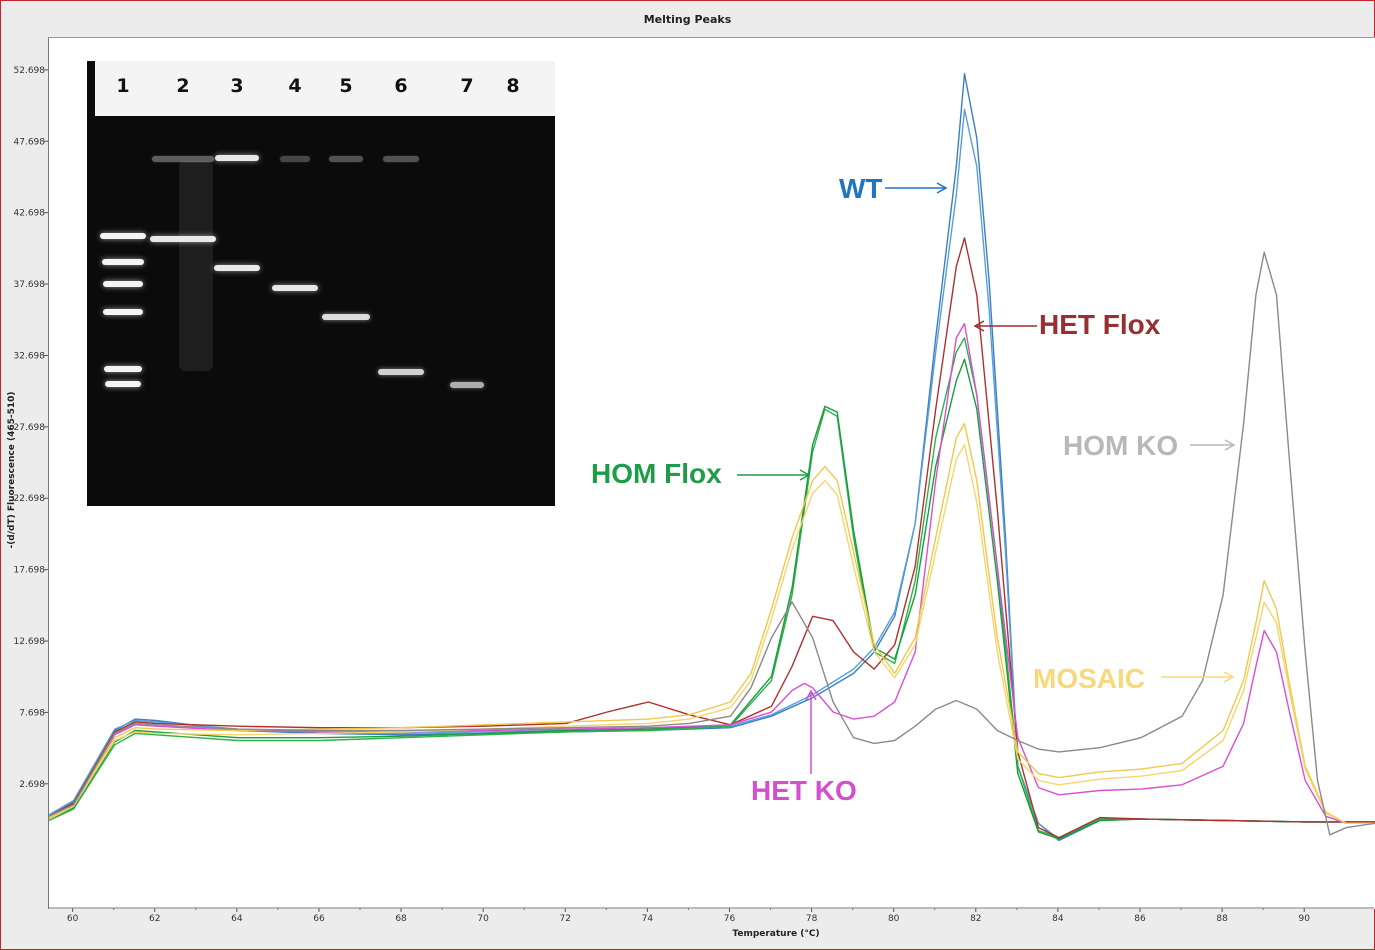 The width and height of the screenshot is (1375, 950). I want to click on gel-lane-number: 7, so click(467, 86).